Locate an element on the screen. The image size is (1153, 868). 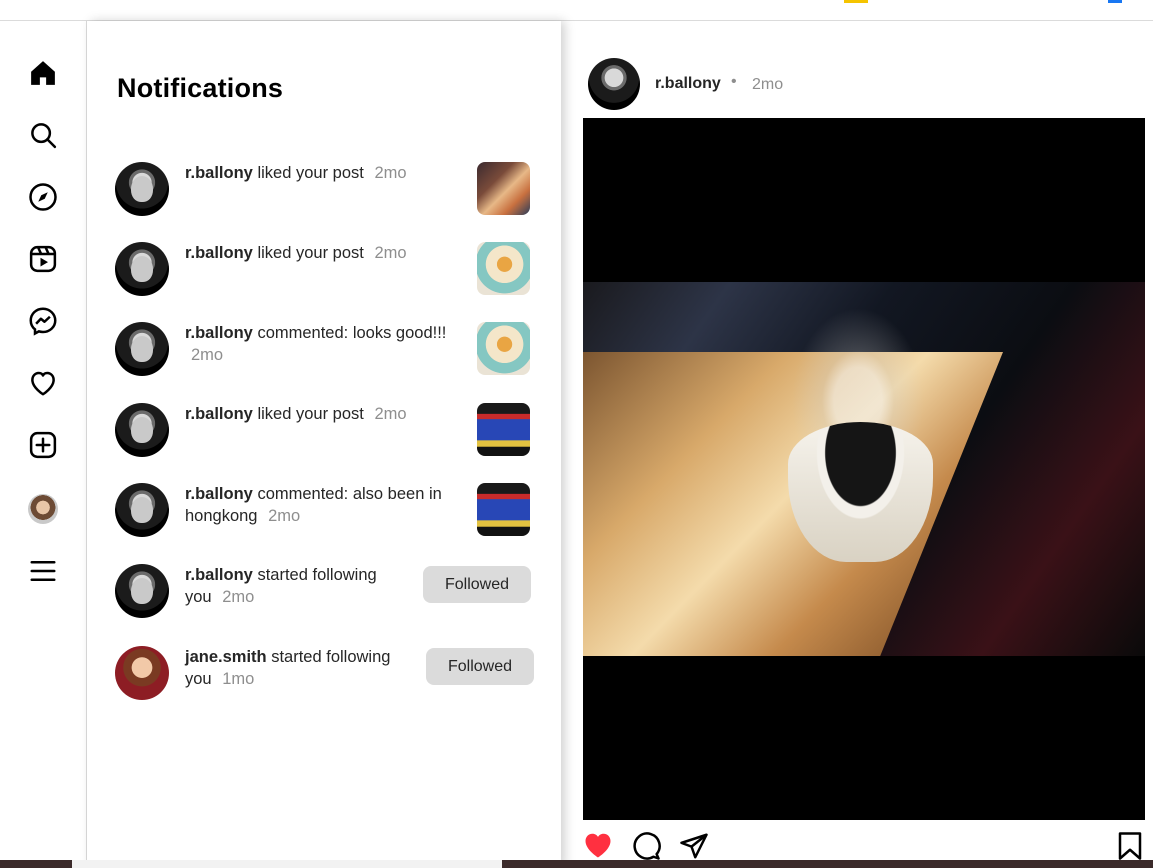
heart-icon is located at coordinates (43, 383).